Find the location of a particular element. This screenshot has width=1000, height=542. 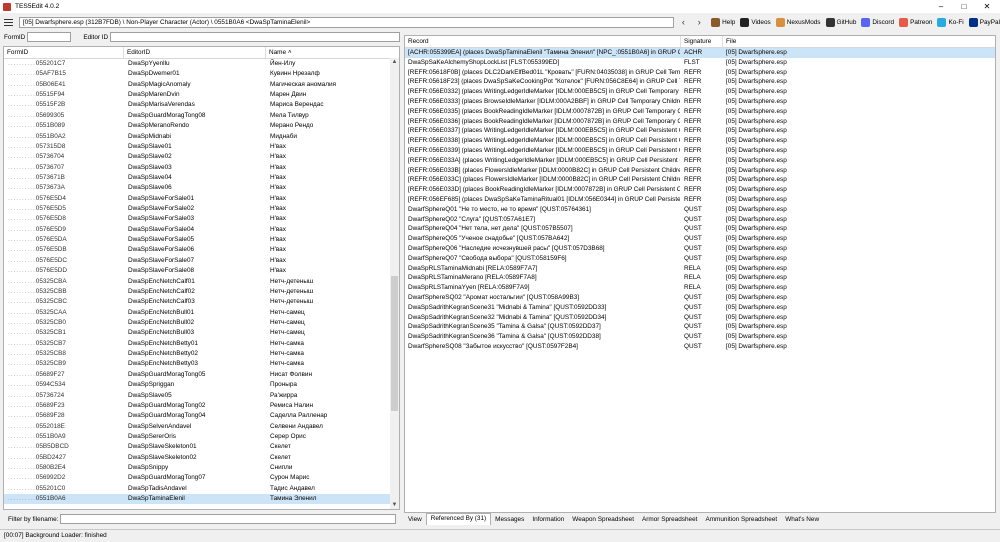

tree-row: ..........0573671B DwaSpSlave04 Н'вах is located at coordinates (197, 178).